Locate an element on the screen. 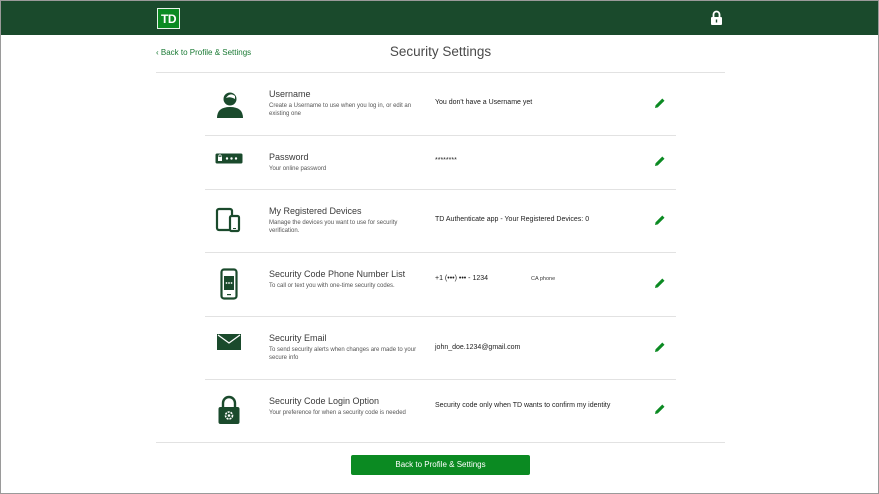 The image size is (879, 494). devices-icon is located at coordinates (228, 220).